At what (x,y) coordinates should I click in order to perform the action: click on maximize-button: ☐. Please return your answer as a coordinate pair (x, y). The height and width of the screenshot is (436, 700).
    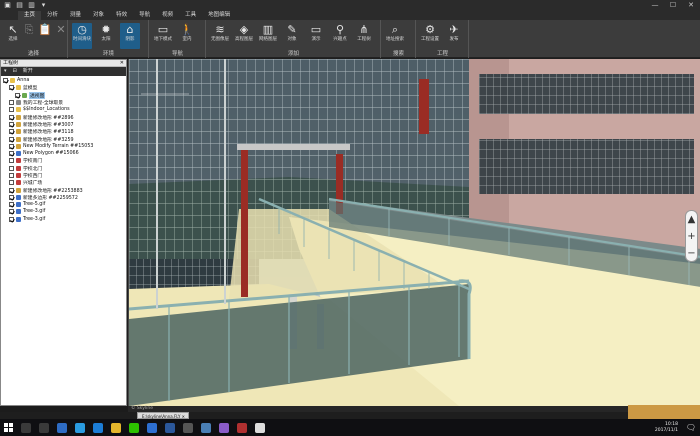
    Looking at the image, I should click on (673, 5).